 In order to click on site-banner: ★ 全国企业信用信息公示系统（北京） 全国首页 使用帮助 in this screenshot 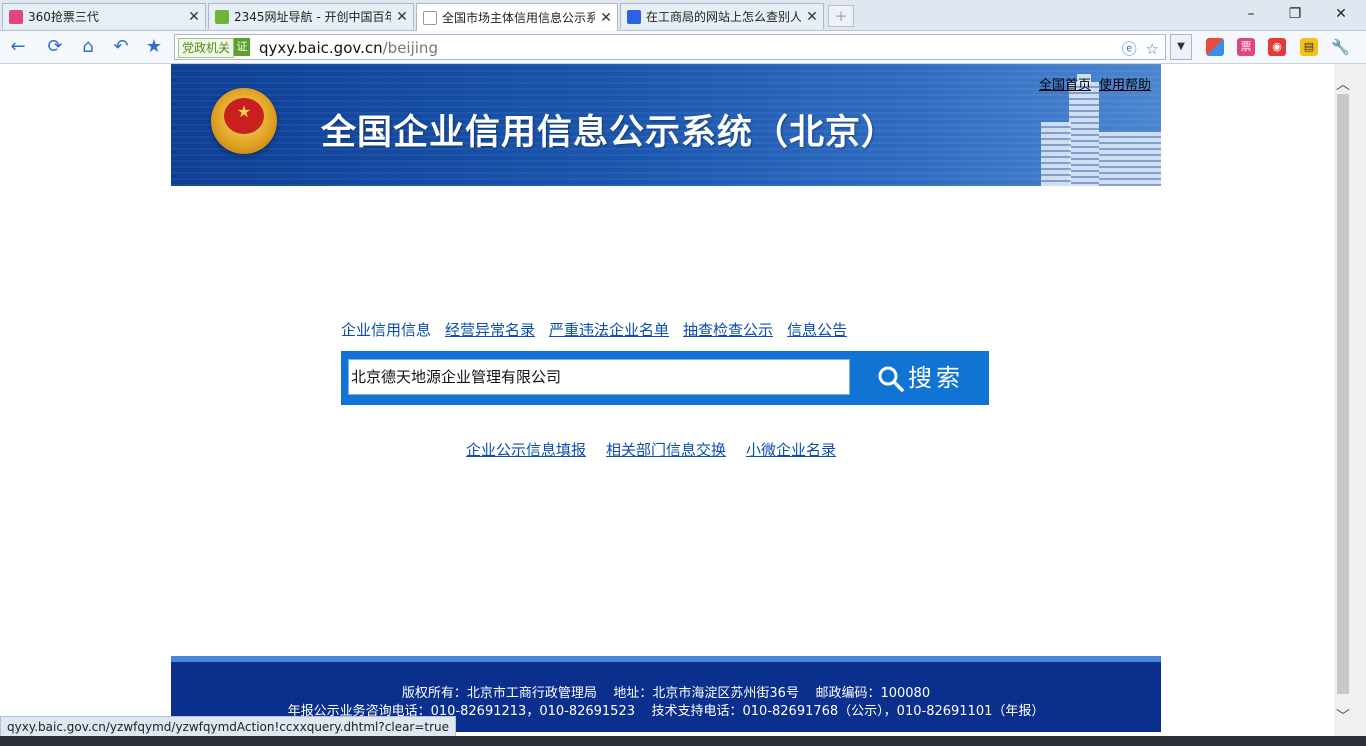, I will do `click(666, 125)`.